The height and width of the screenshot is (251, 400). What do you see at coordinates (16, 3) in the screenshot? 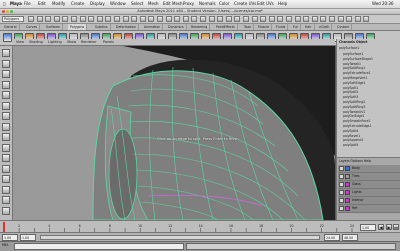
I see `app-menu: Maya` at bounding box center [16, 3].